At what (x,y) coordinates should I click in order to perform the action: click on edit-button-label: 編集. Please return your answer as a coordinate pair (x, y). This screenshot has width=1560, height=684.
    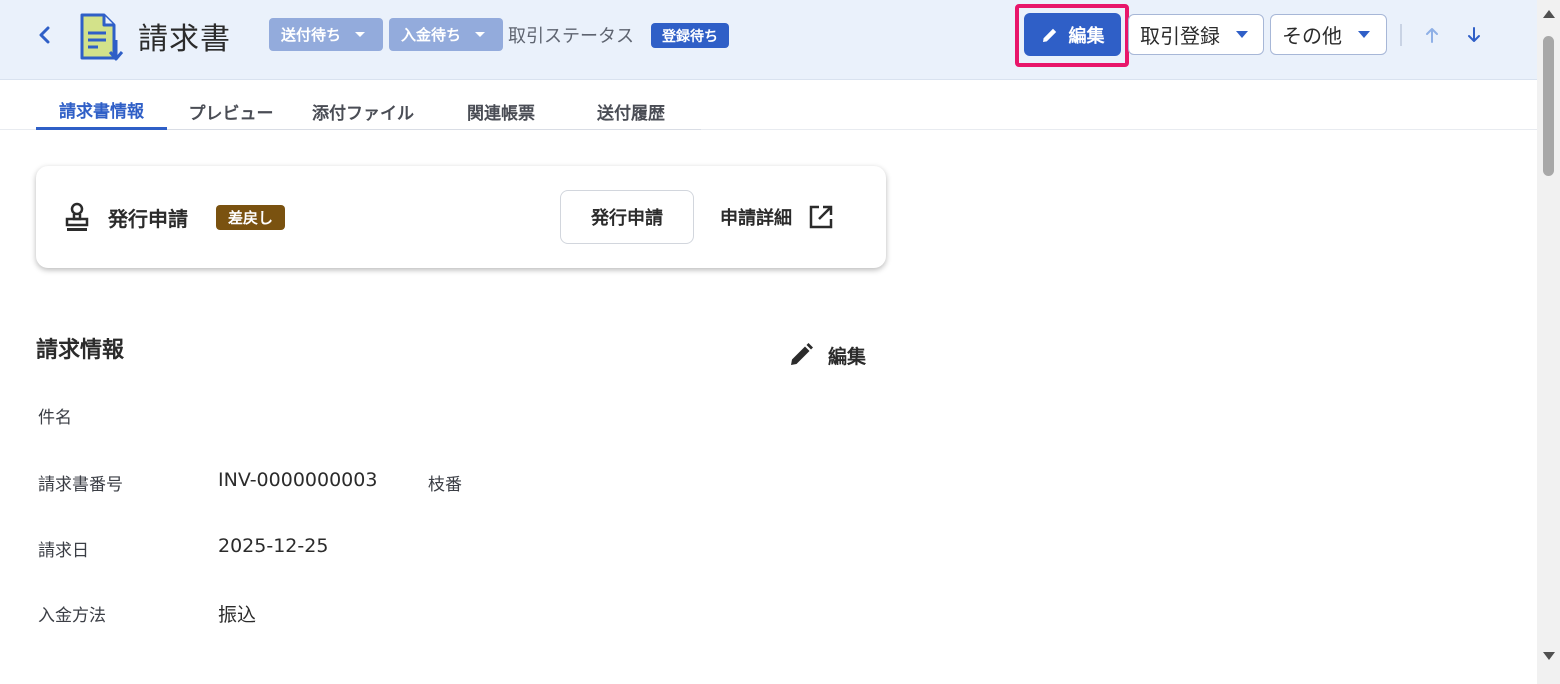
    Looking at the image, I should click on (1086, 36).